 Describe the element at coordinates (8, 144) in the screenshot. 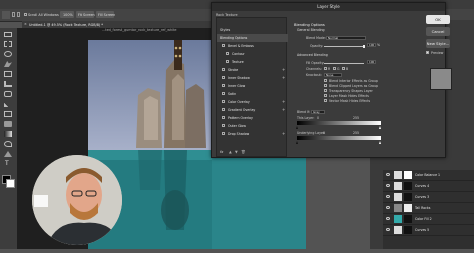

I see `dodge-tool-icon` at that location.